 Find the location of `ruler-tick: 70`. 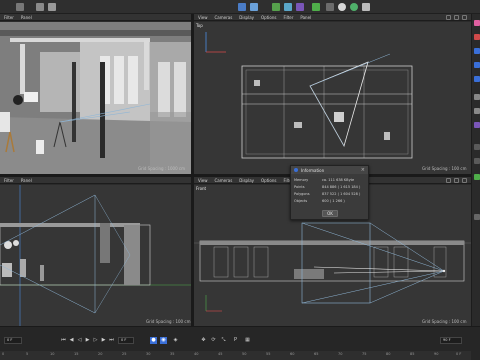

ruler-tick: 70 is located at coordinates (340, 354).